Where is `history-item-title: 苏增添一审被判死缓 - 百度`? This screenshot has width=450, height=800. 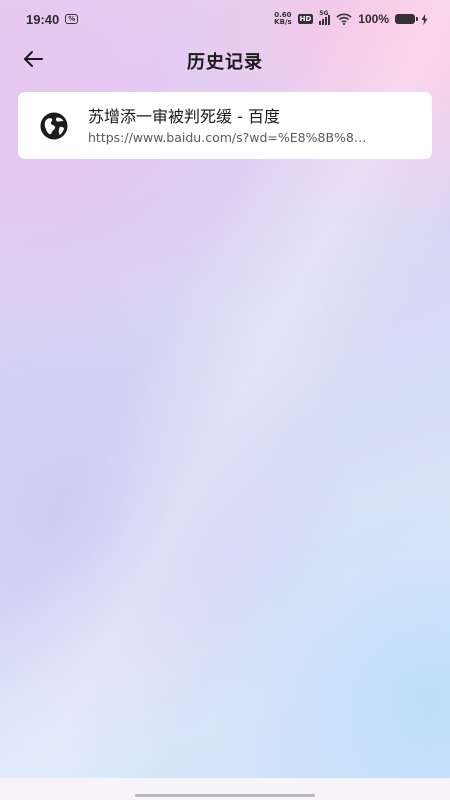 history-item-title: 苏增添一审被判死缓 - 百度 is located at coordinates (184, 116).